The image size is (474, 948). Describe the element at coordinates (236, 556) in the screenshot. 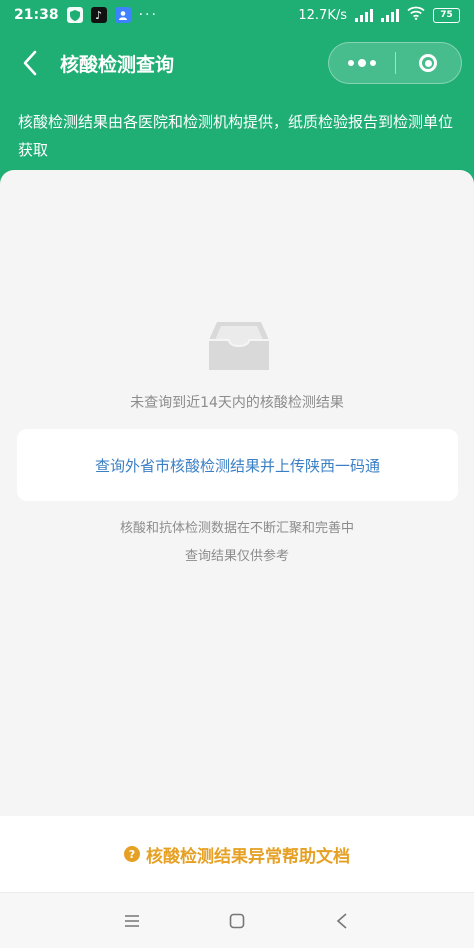

I see `note-line-2: 查询结果仅供参考` at that location.